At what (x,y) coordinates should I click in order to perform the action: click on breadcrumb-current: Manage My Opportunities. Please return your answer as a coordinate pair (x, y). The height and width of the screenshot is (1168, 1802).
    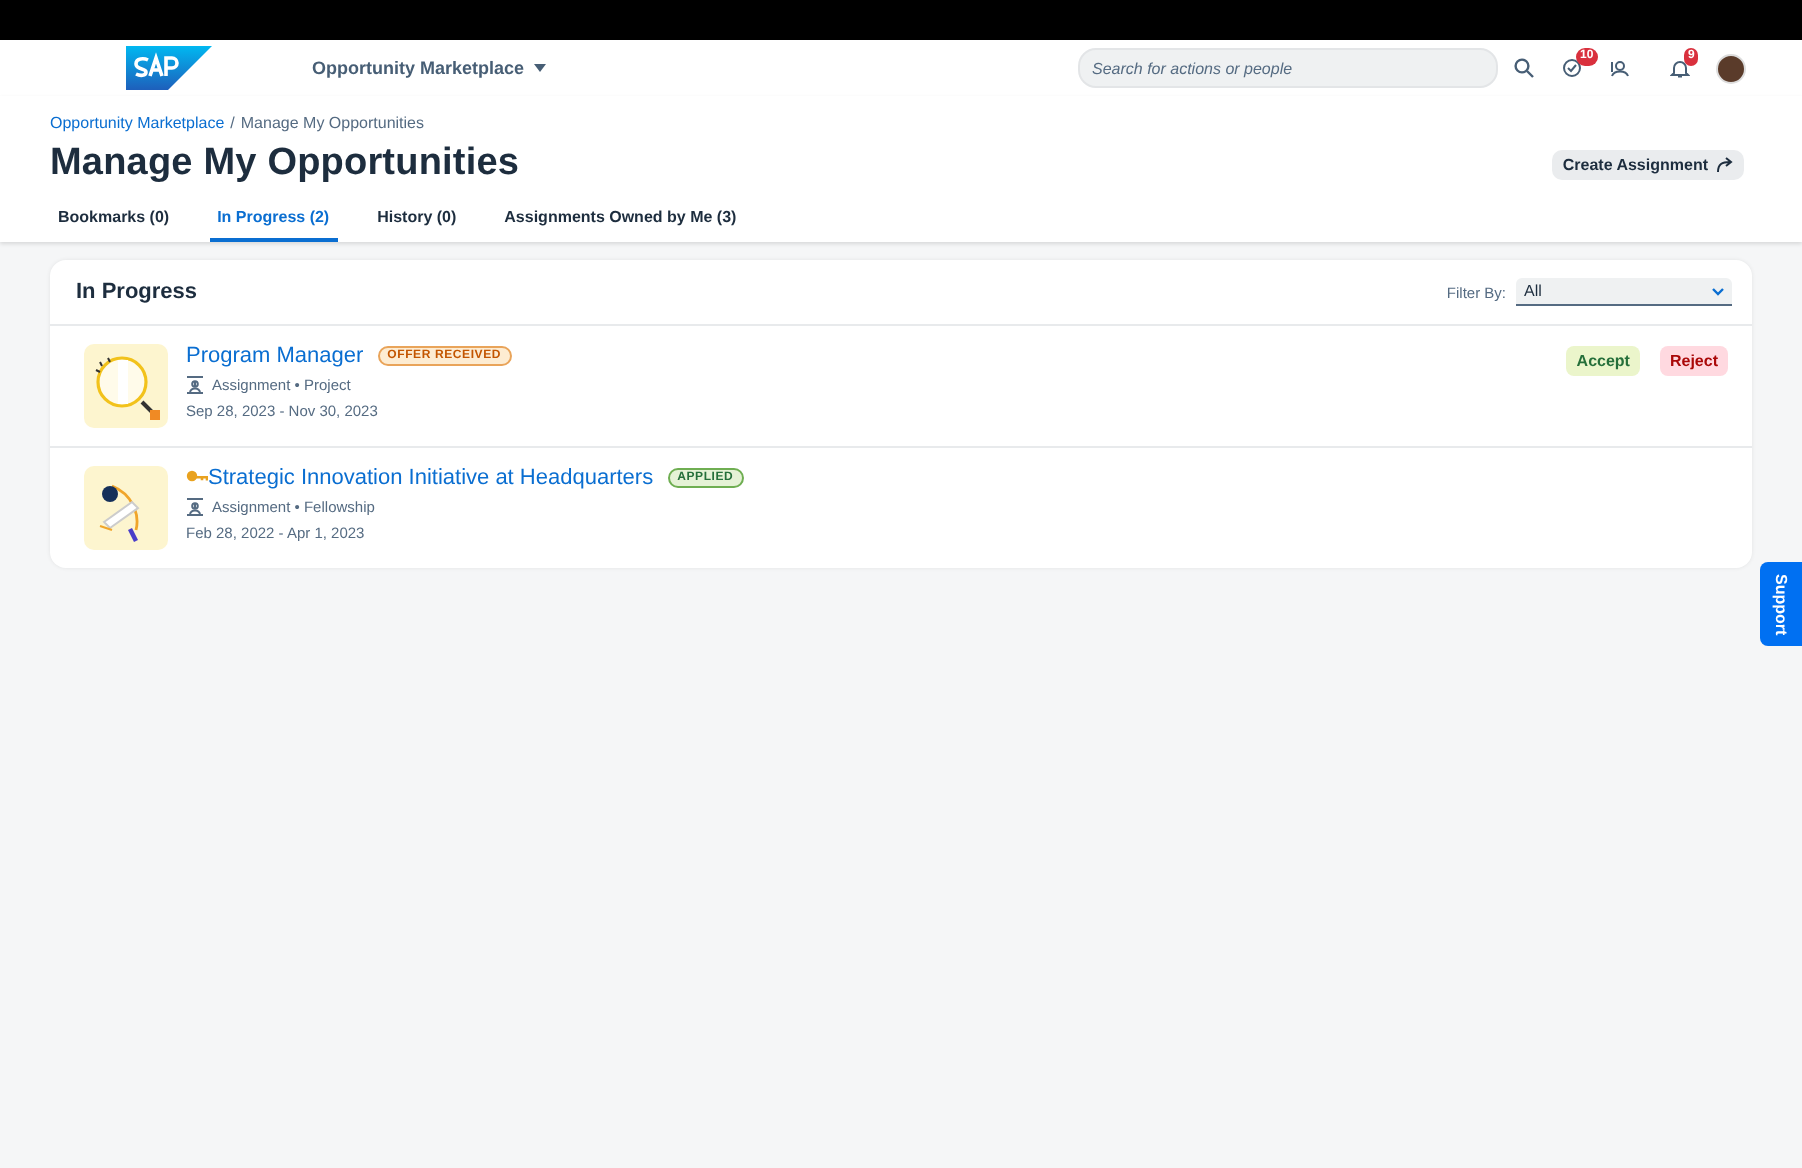
    Looking at the image, I should click on (332, 123).